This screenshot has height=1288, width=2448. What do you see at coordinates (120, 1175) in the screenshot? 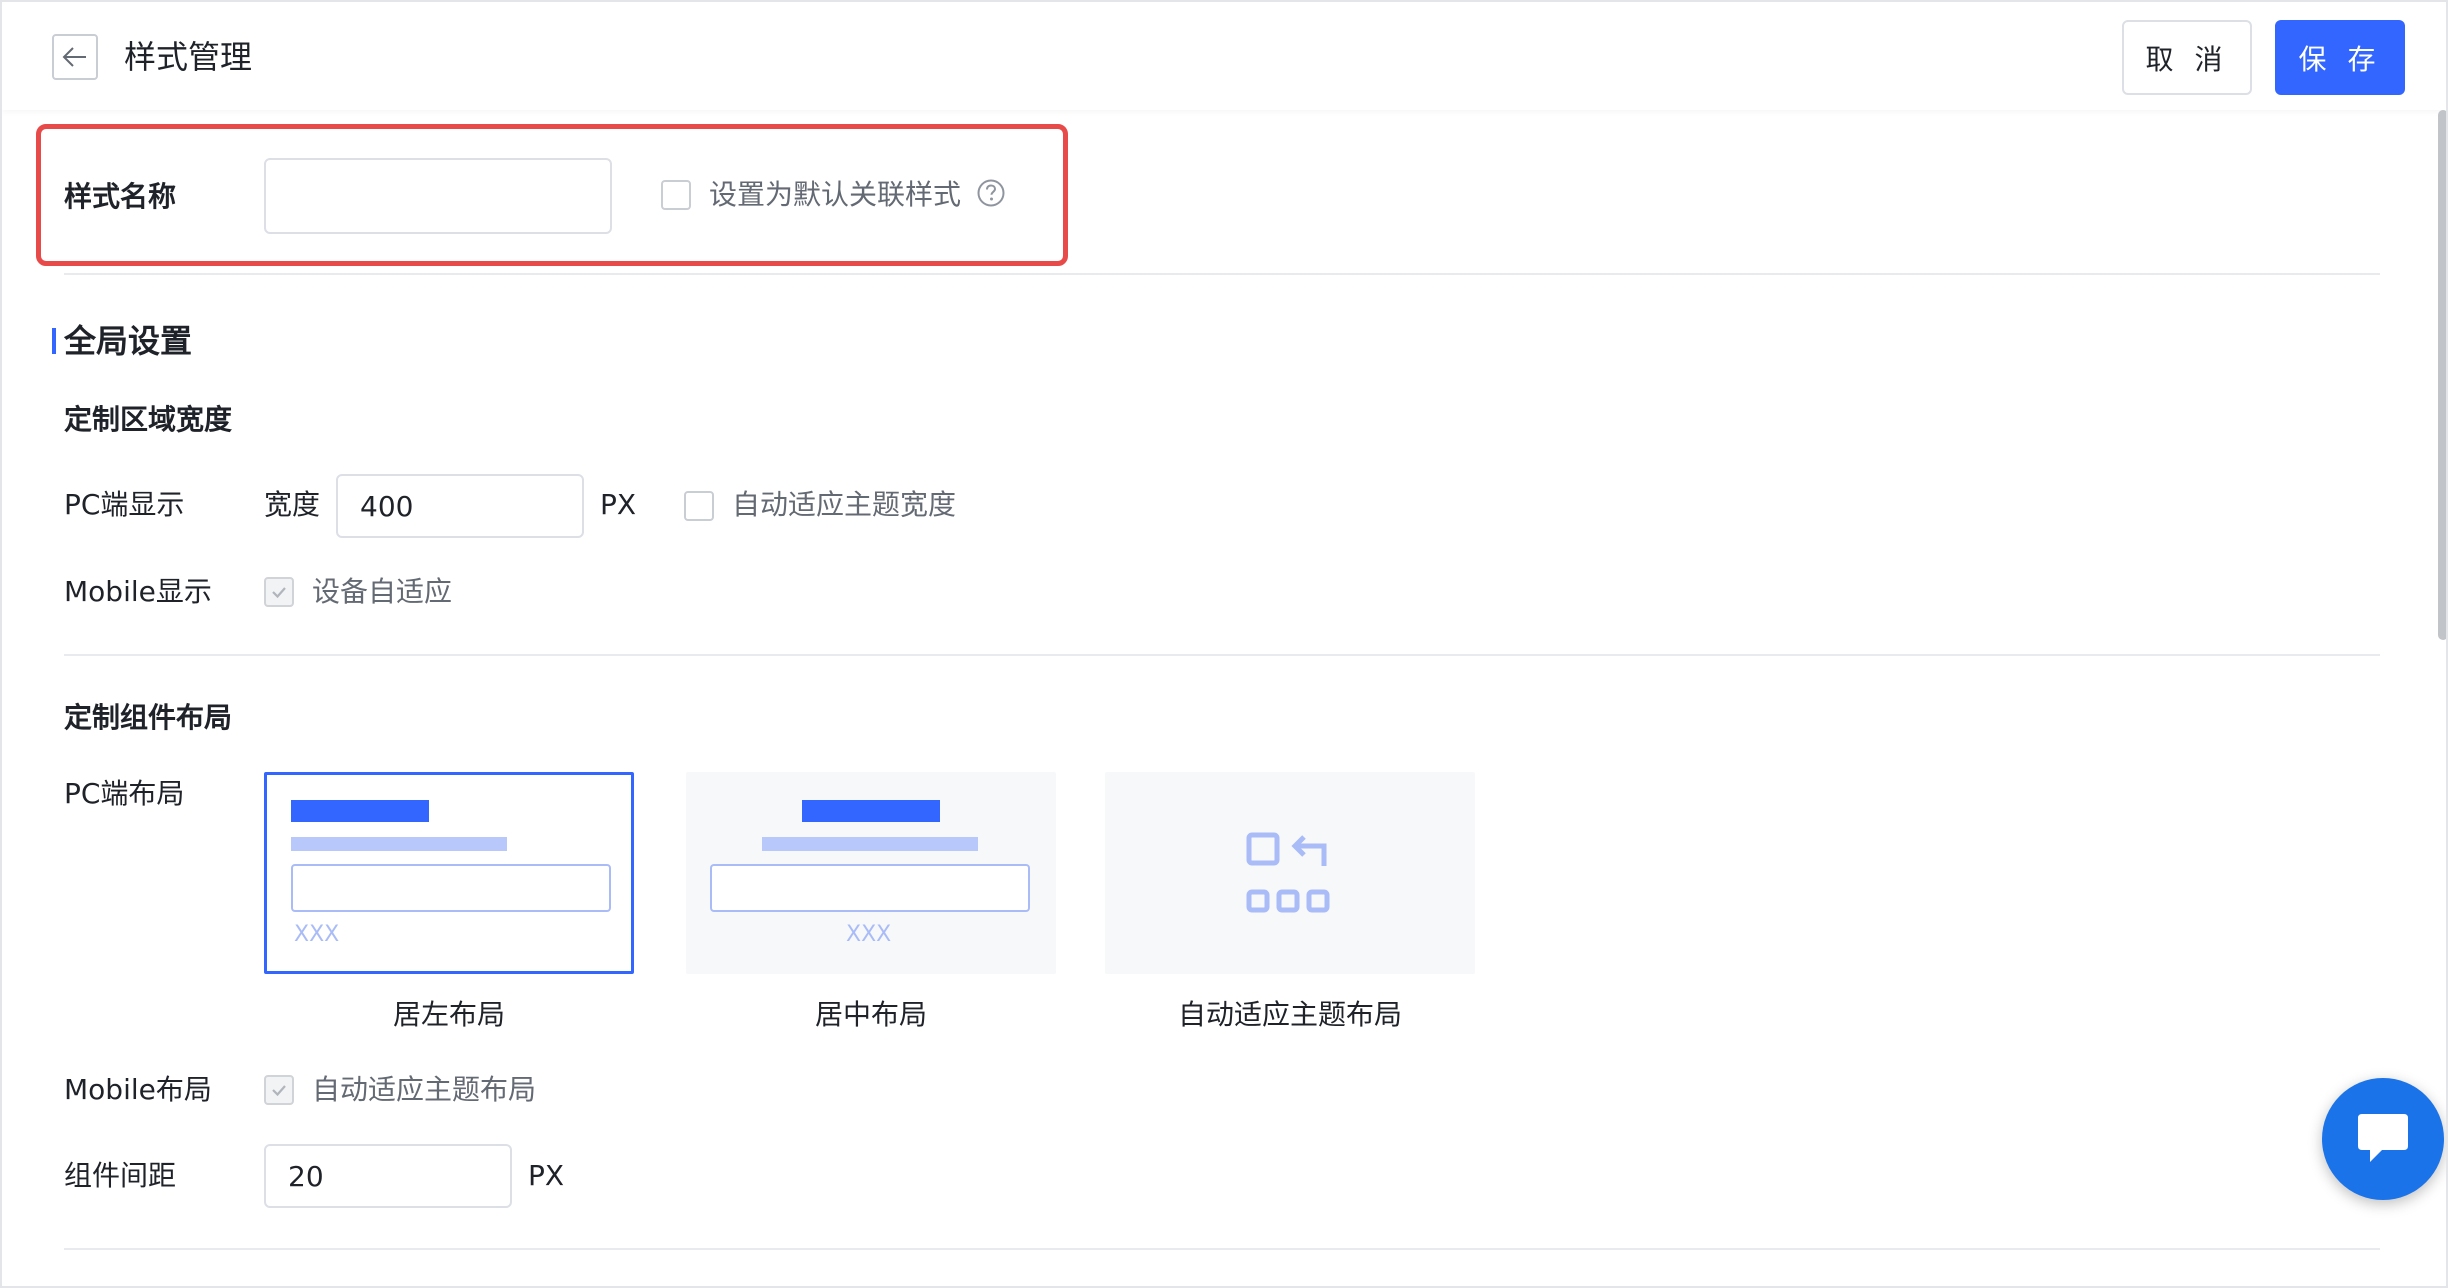
I see `component-spacing-label: 组件间距` at bounding box center [120, 1175].